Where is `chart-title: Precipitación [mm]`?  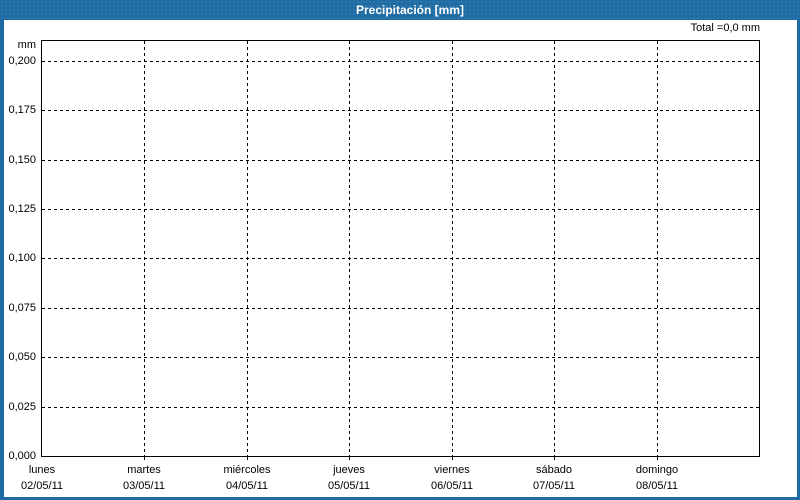 chart-title: Precipitación [mm] is located at coordinates (410, 10).